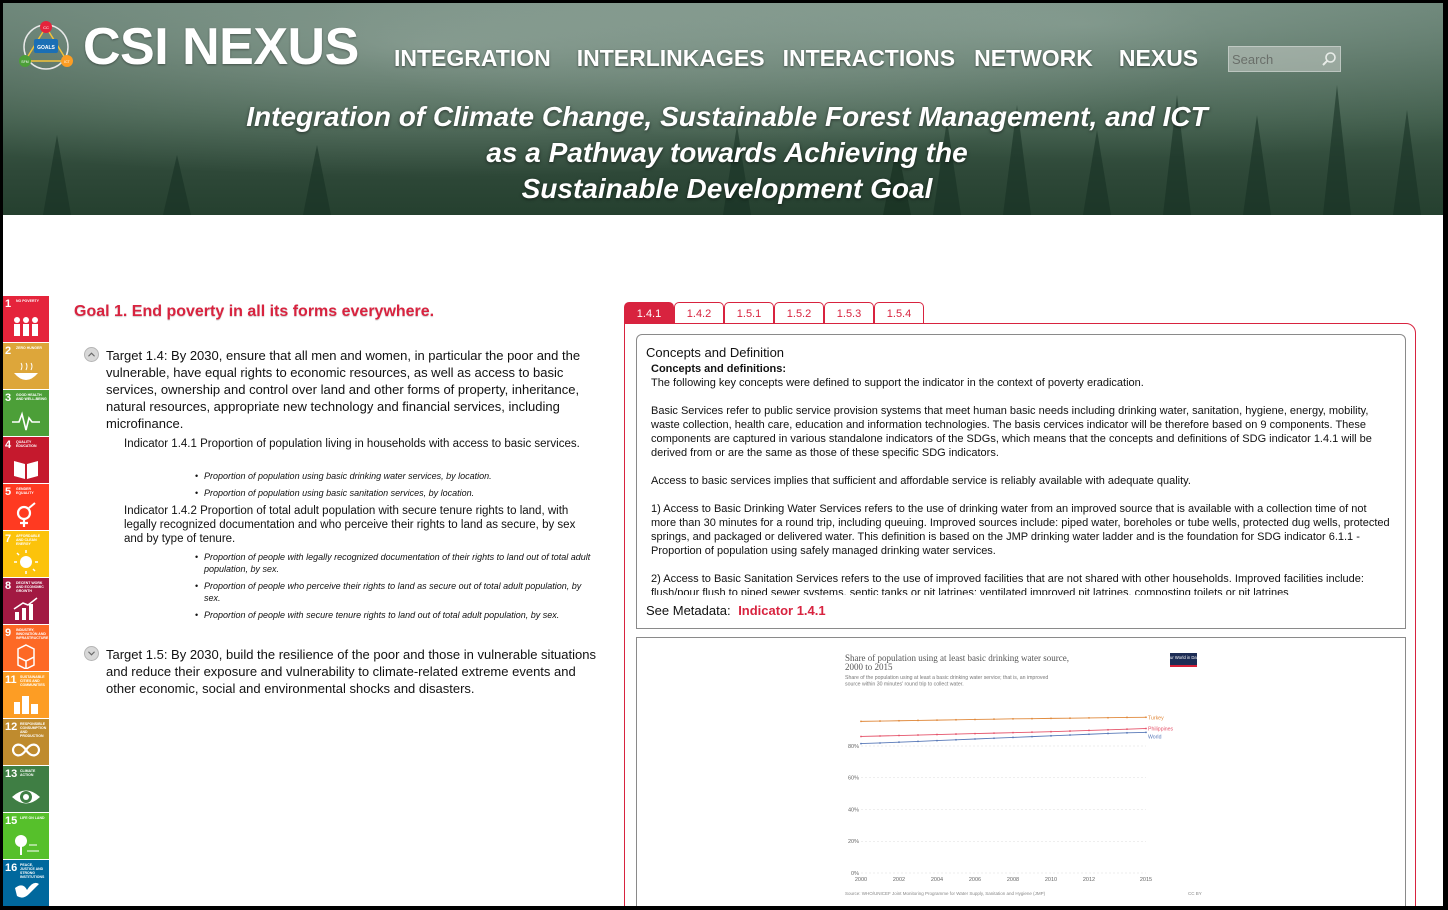  Describe the element at coordinates (1156, 718) in the screenshot. I see `series-label: Turkey` at that location.